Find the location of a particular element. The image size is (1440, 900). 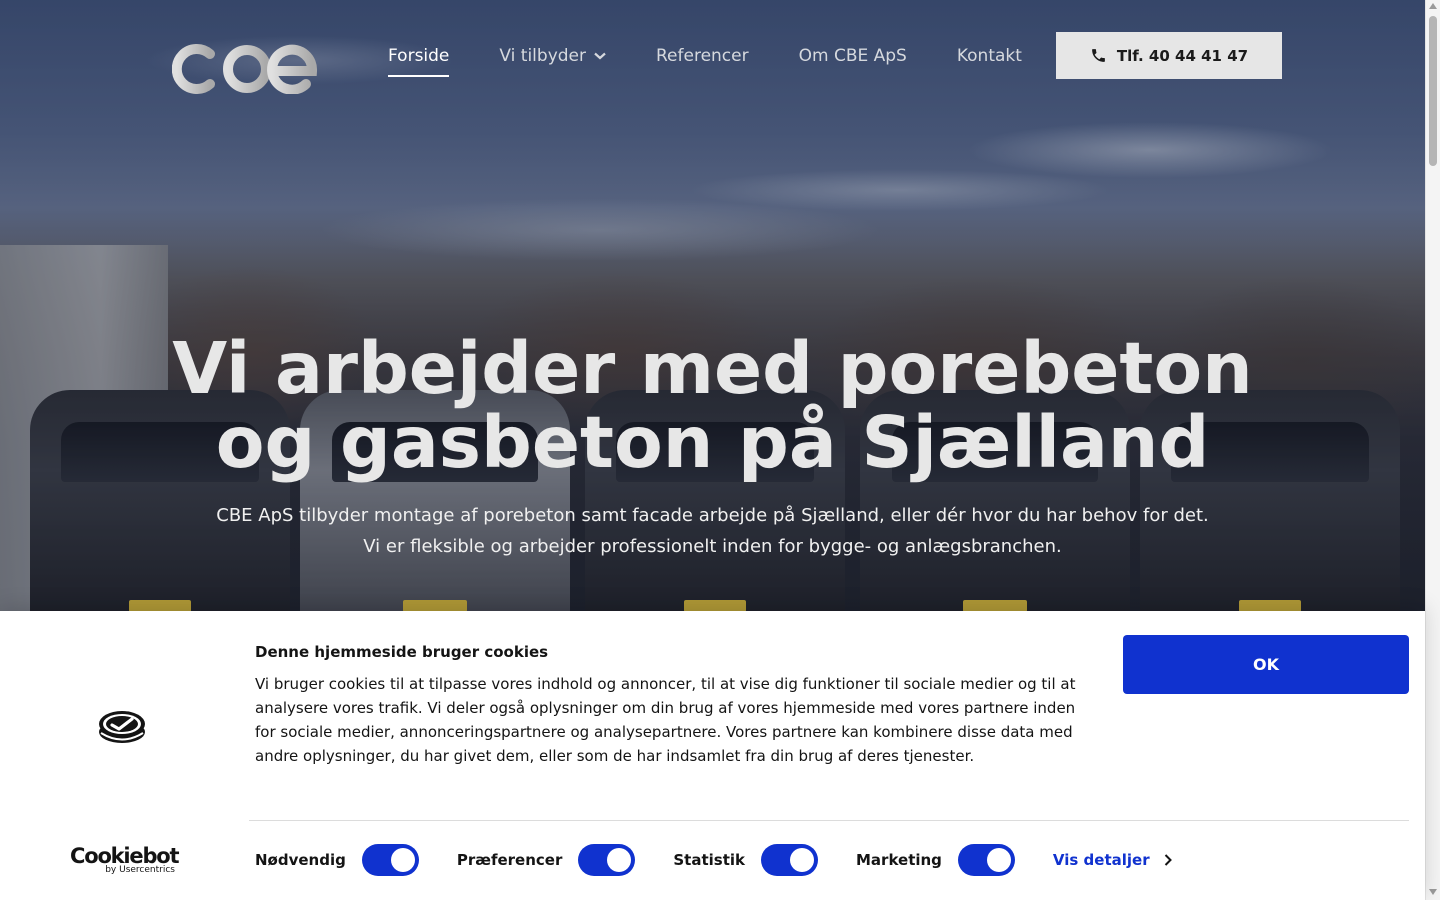

cbe-logo is located at coordinates (247, 56).